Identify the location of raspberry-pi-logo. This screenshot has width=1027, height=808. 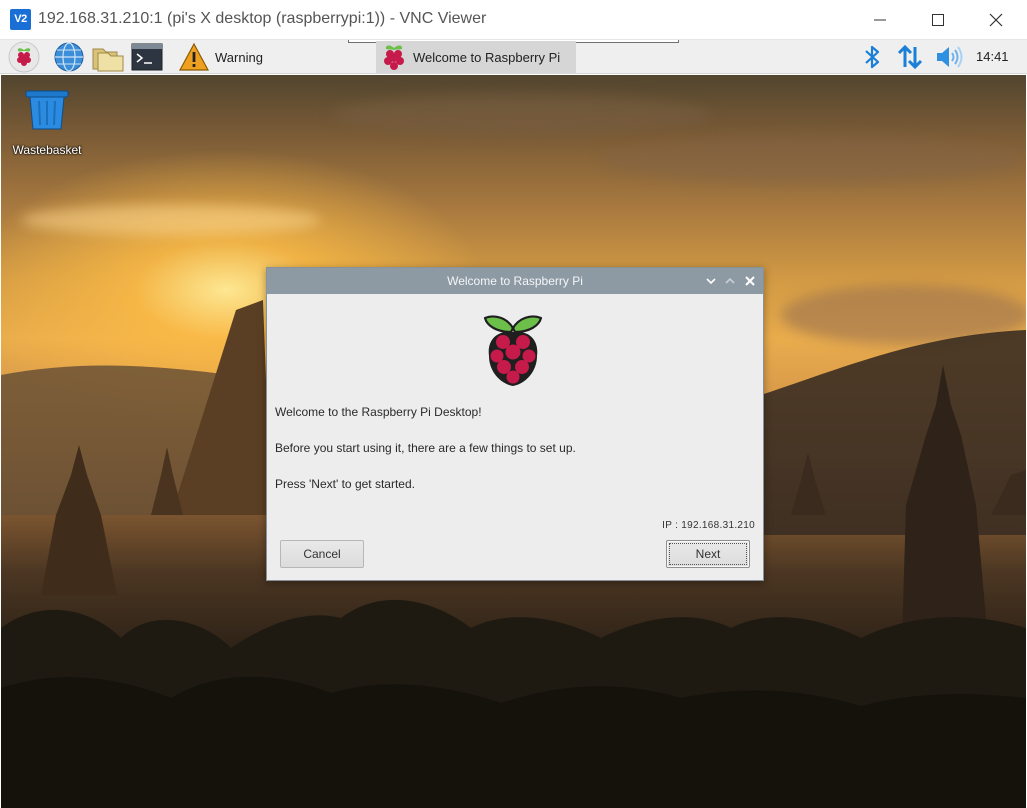
(513, 350).